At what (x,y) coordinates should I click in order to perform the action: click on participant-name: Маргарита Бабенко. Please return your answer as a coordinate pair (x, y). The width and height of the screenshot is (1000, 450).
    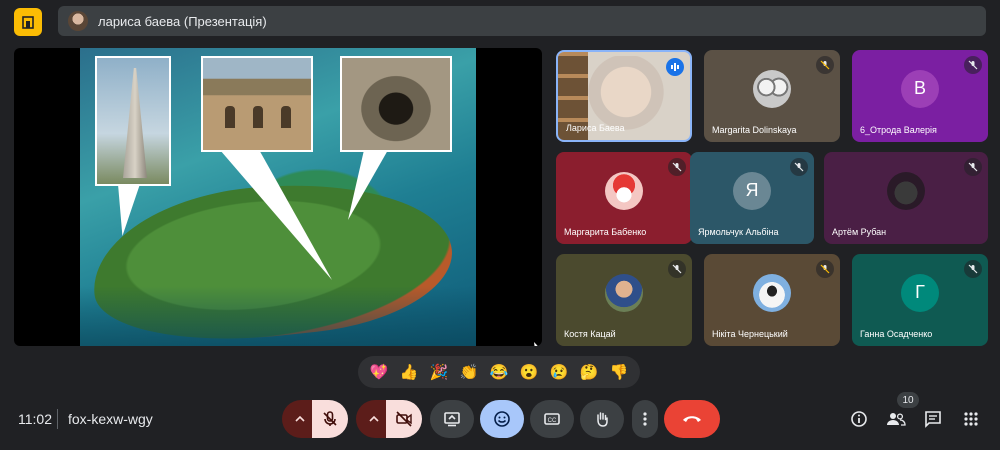
    Looking at the image, I should click on (605, 232).